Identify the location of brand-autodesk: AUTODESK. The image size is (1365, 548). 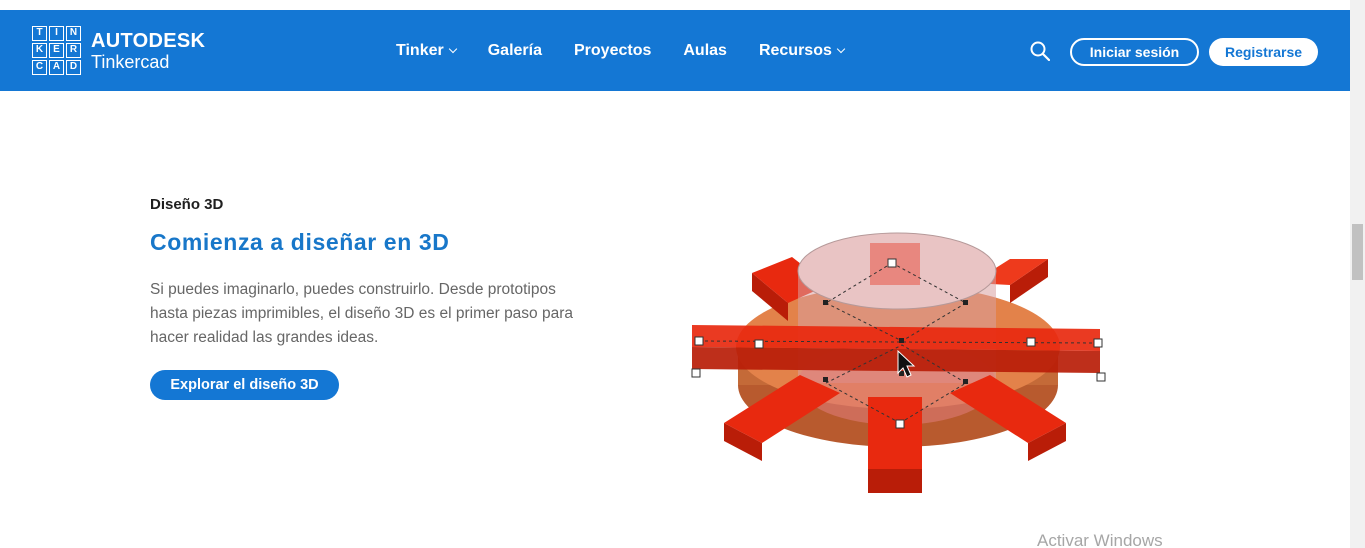
(148, 40).